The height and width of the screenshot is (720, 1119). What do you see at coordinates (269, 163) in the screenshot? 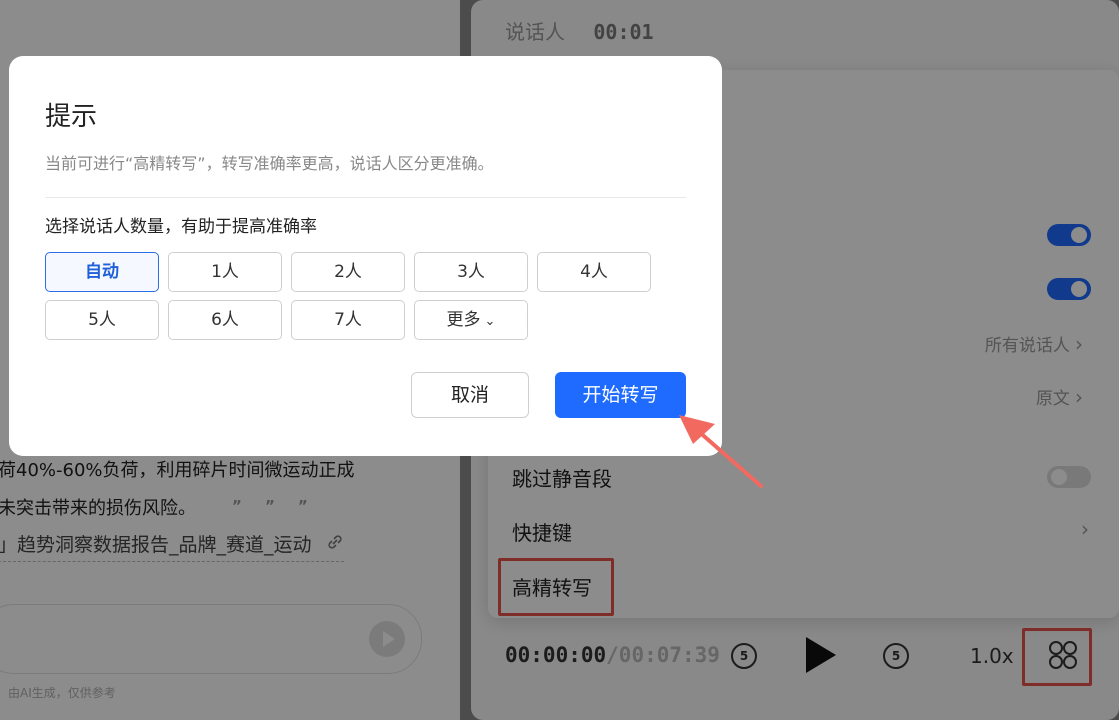
I see `dialog-description: 当前可进行“高精转写”，转写准确率更高，说话人区分更准确。` at bounding box center [269, 163].